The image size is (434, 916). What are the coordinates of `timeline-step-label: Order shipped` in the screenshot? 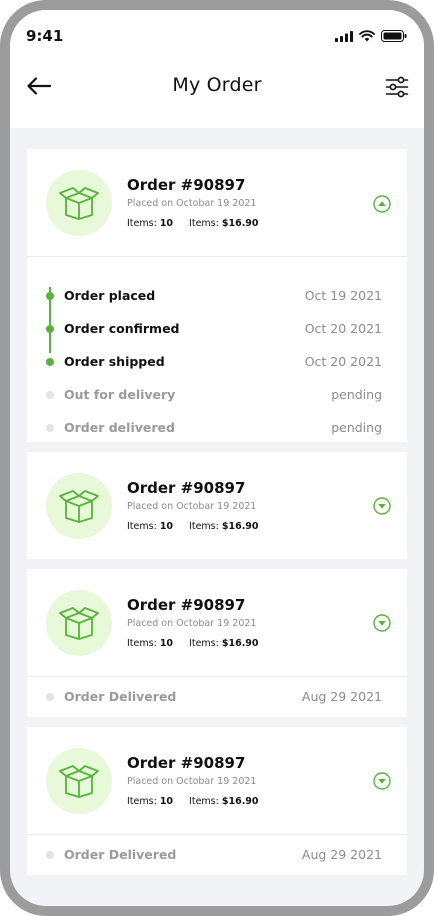 It's located at (114, 361).